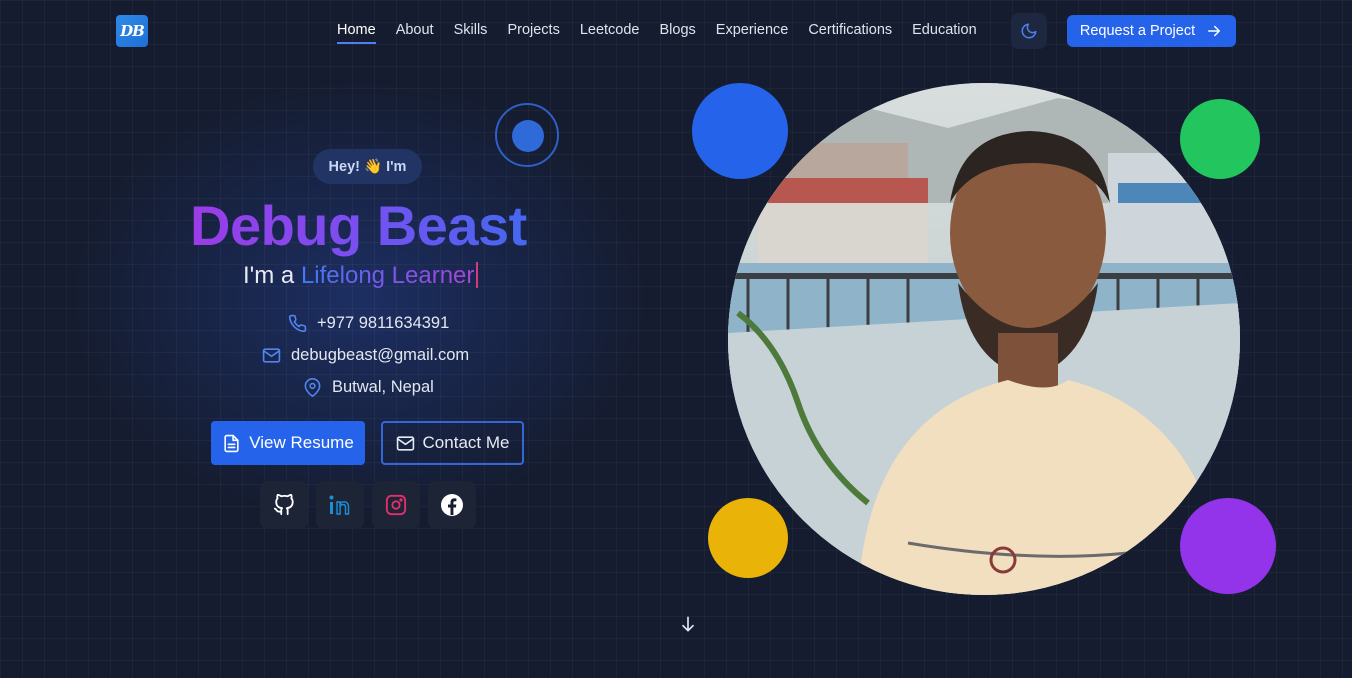 This screenshot has height=678, width=1352. I want to click on facebook-link, so click(452, 505).